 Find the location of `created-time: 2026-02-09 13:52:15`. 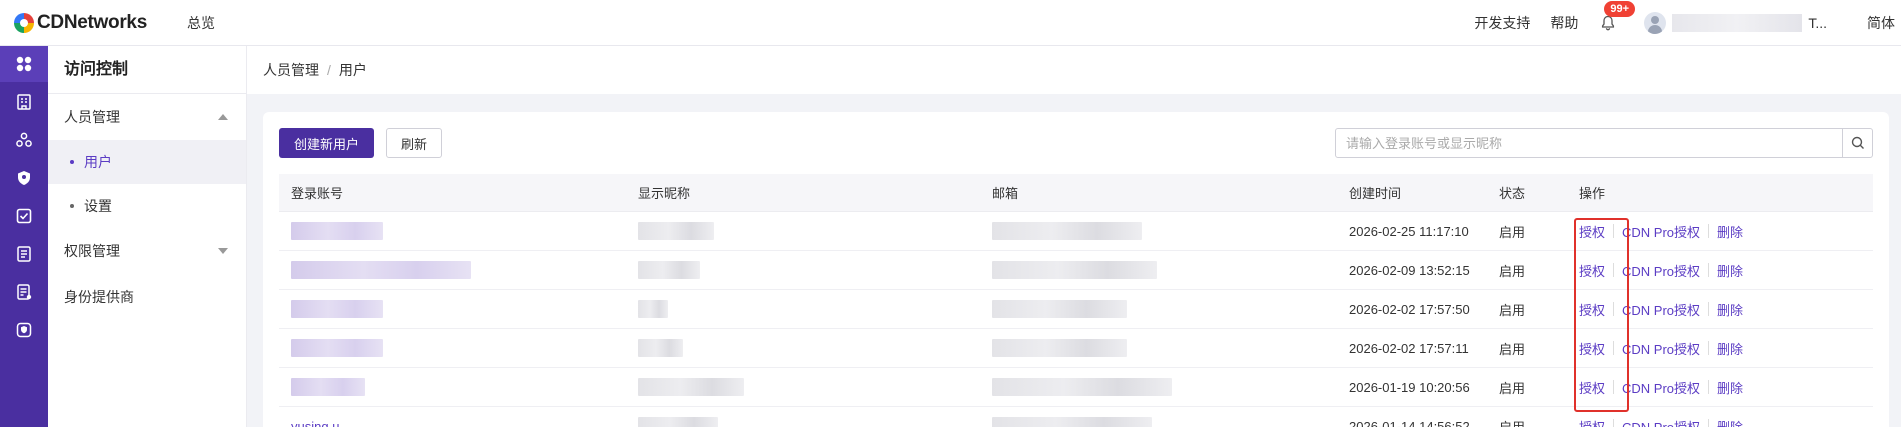

created-time: 2026-02-09 13:52:15 is located at coordinates (1409, 270).